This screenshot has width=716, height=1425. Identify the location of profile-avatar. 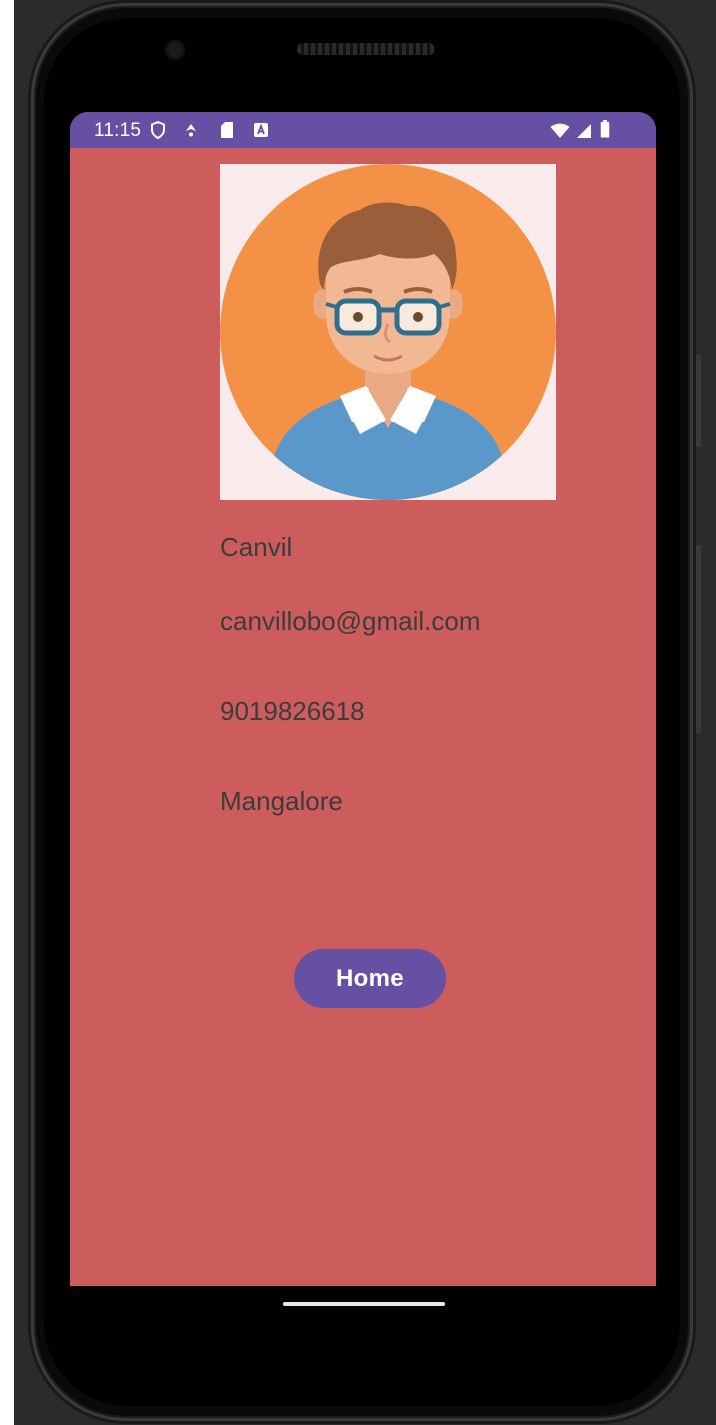
(388, 332).